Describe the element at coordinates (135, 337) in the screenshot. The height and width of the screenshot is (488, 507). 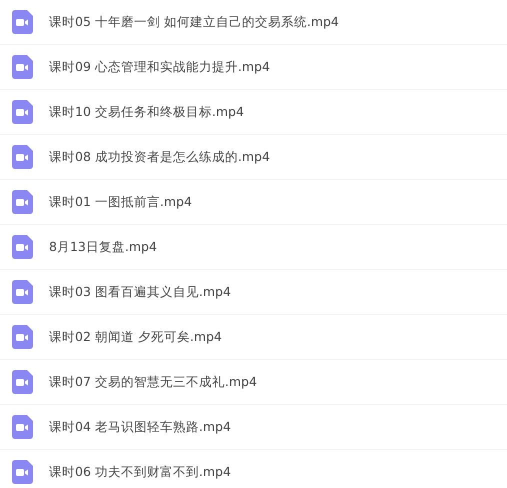
I see `file-name: 课时02 朝闻道 夕死可矣.mp4` at that location.